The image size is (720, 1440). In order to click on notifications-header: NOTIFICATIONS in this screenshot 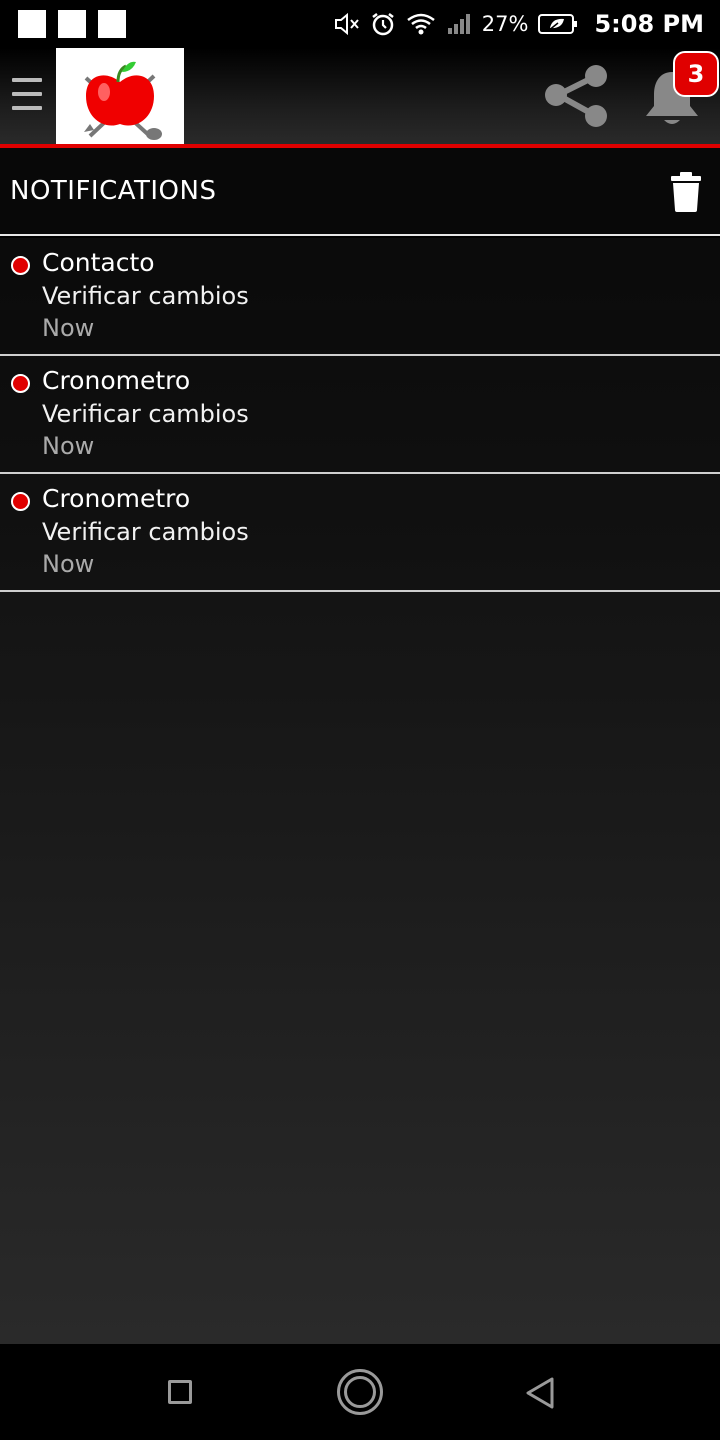, I will do `click(360, 192)`.